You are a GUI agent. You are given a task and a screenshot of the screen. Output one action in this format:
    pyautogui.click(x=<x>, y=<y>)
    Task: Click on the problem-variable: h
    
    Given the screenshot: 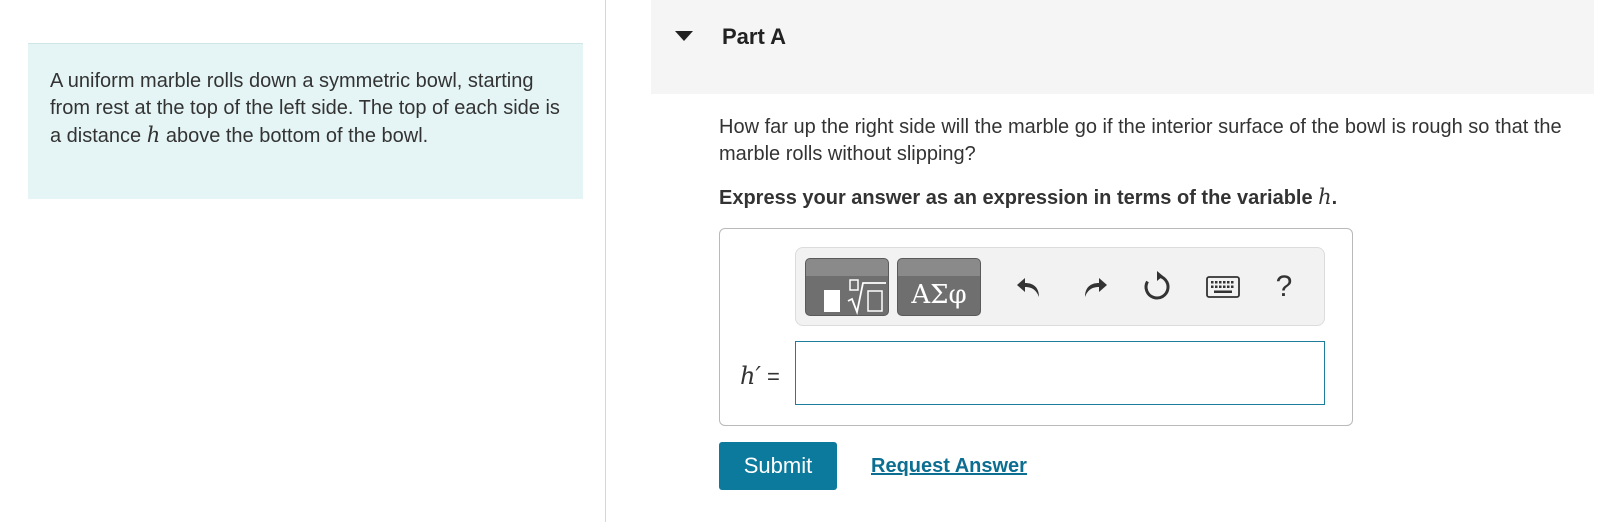 What is the action you would take?
    pyautogui.click(x=153, y=135)
    